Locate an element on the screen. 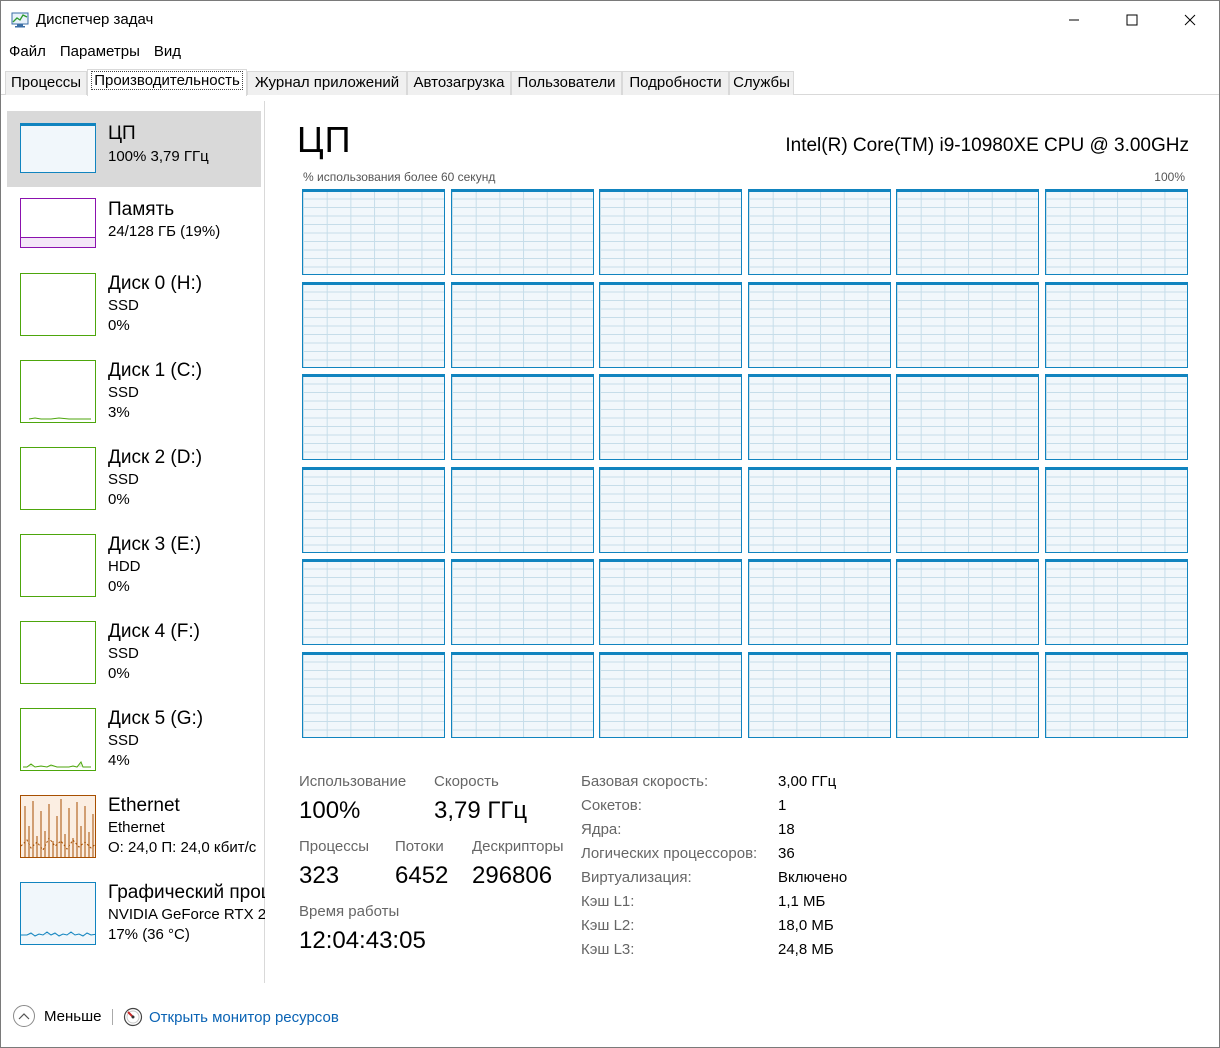 The width and height of the screenshot is (1220, 1048). graph-caption: % использования более 60 секунд is located at coordinates (399, 177).